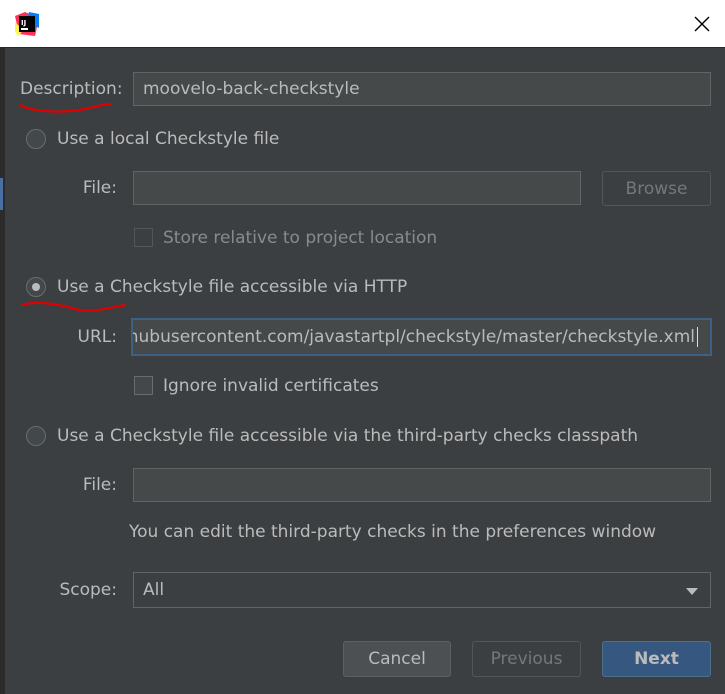 The image size is (725, 694). Describe the element at coordinates (422, 485) in the screenshot. I see `classpath-file-input` at that location.